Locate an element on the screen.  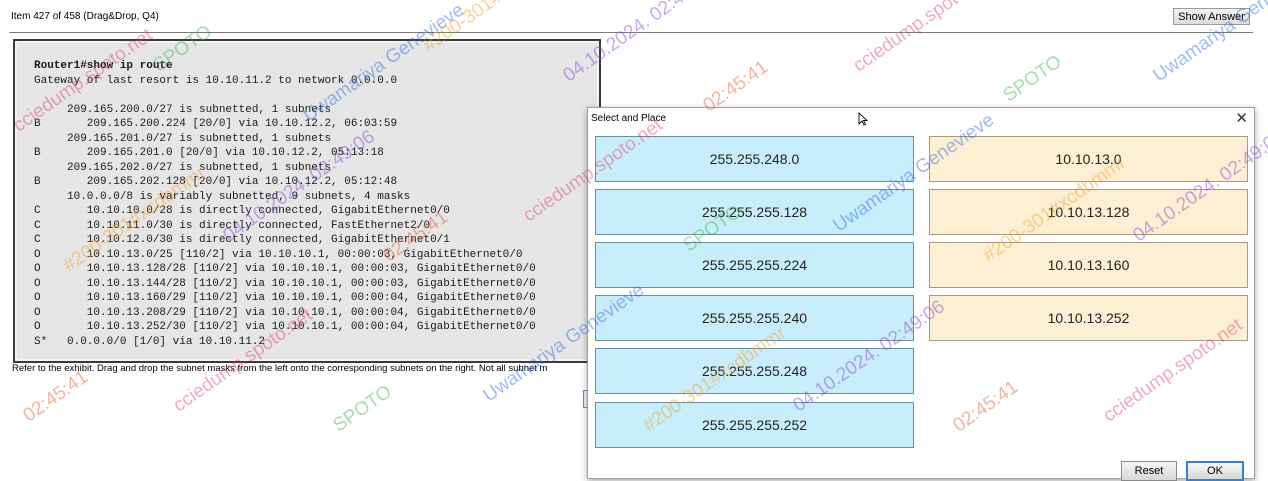
mouse-pointer-icon is located at coordinates (863, 119).